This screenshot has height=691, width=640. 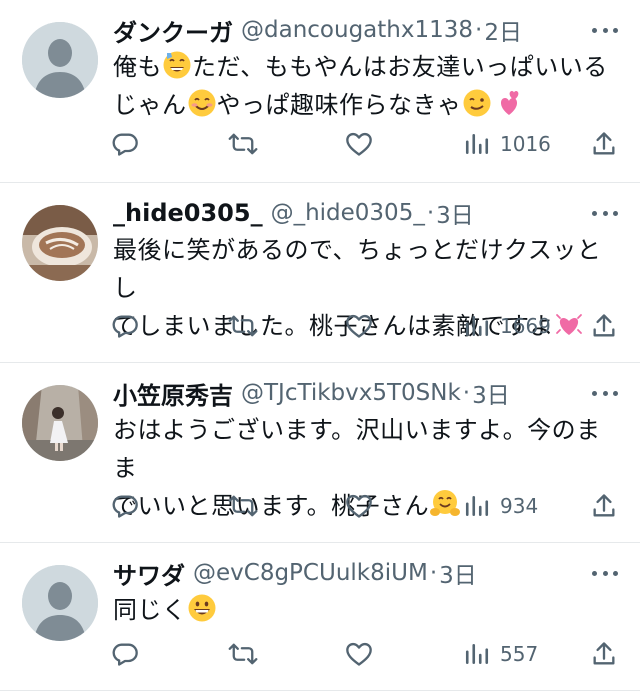 I want to click on tweet-text-part: じゃん, so click(x=150, y=105).